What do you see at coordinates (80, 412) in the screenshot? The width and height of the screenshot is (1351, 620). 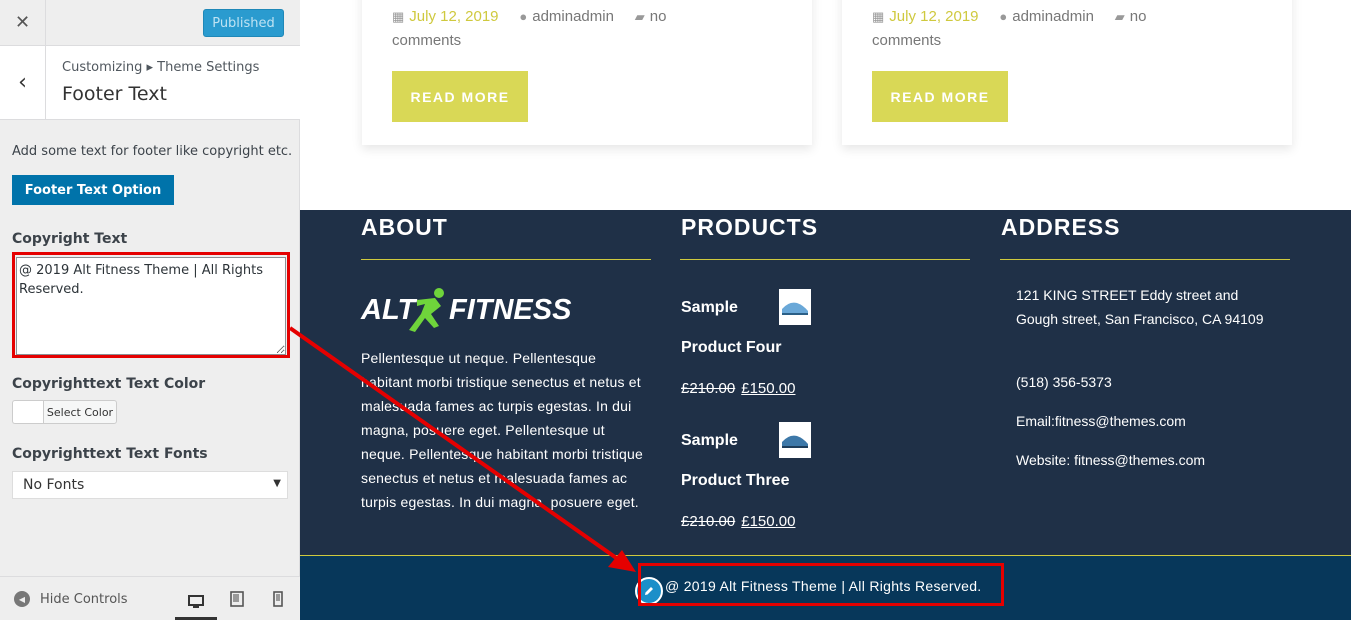 I see `select-color-button: Select Color` at bounding box center [80, 412].